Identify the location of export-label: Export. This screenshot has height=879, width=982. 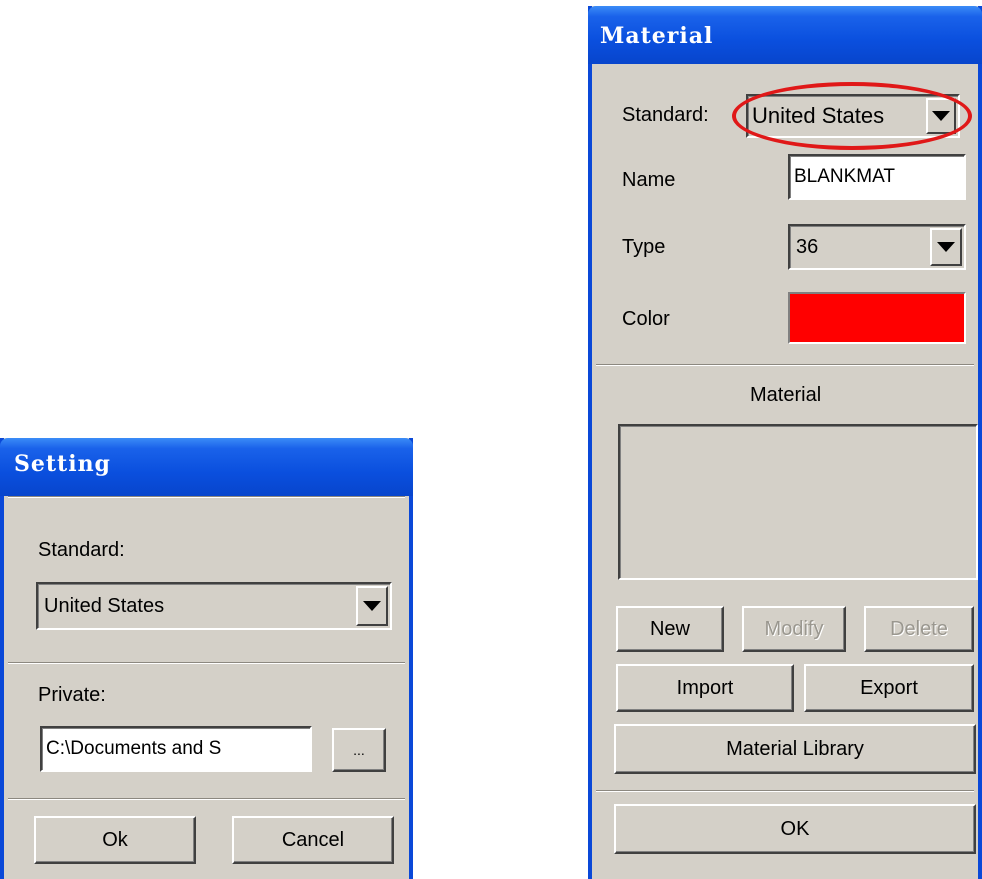
(889, 687).